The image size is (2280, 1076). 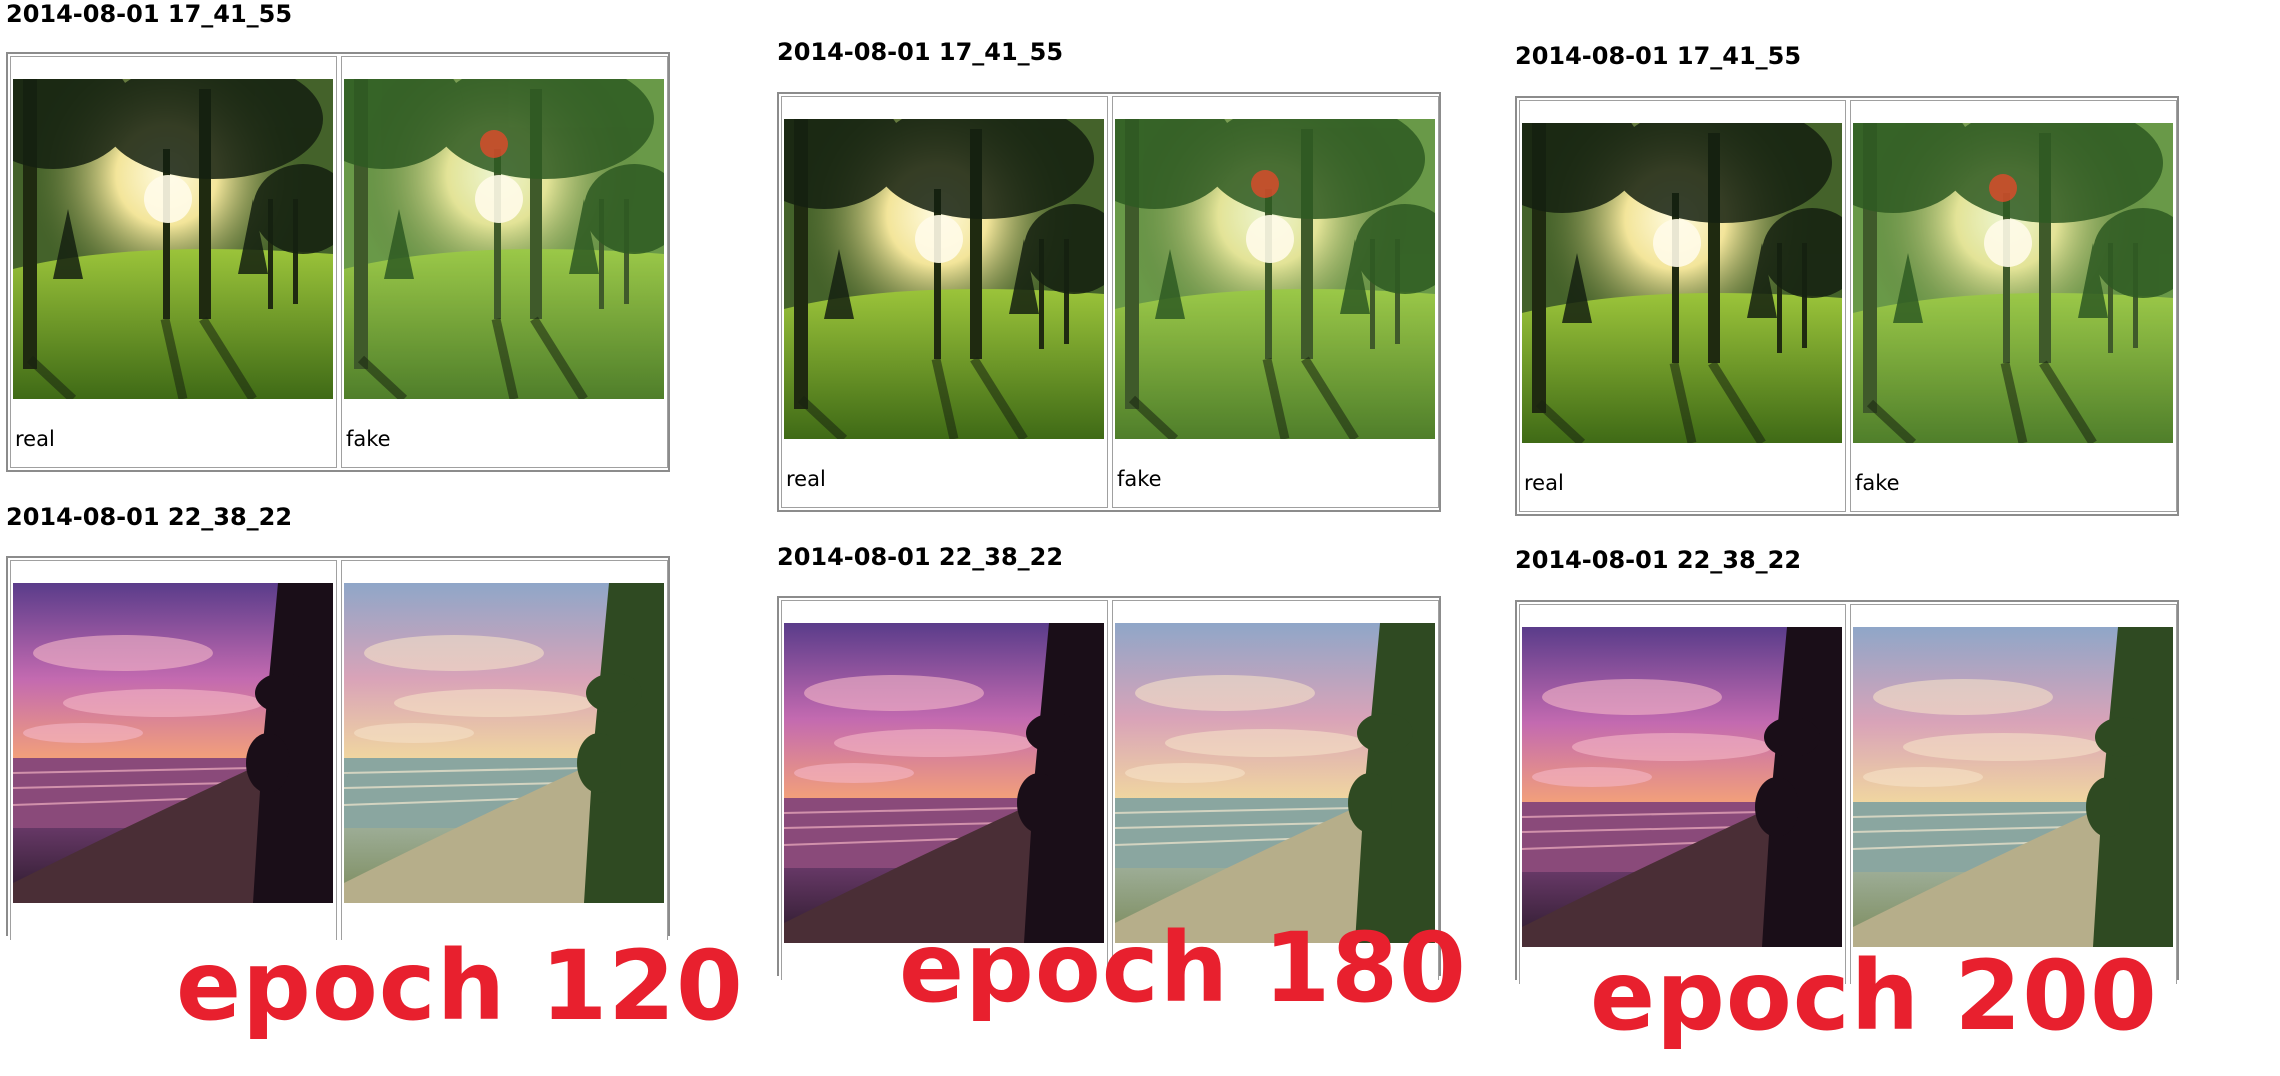 I want to click on epoch-label: epoch 180, so click(x=1183, y=968).